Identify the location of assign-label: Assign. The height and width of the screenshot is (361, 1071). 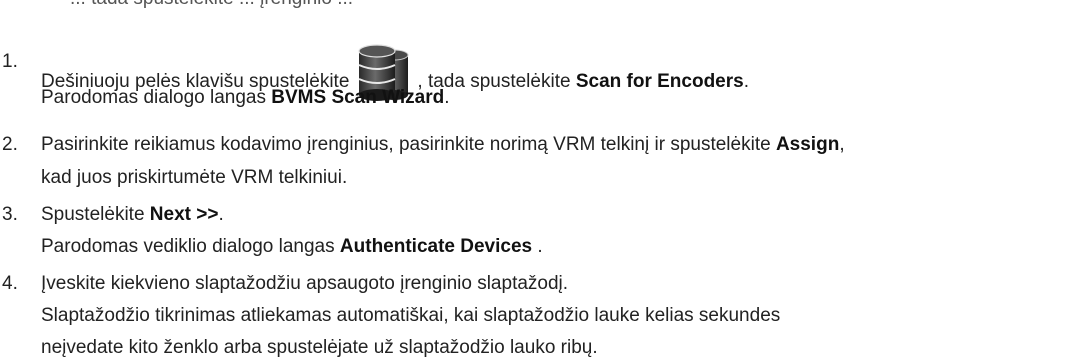
(807, 144).